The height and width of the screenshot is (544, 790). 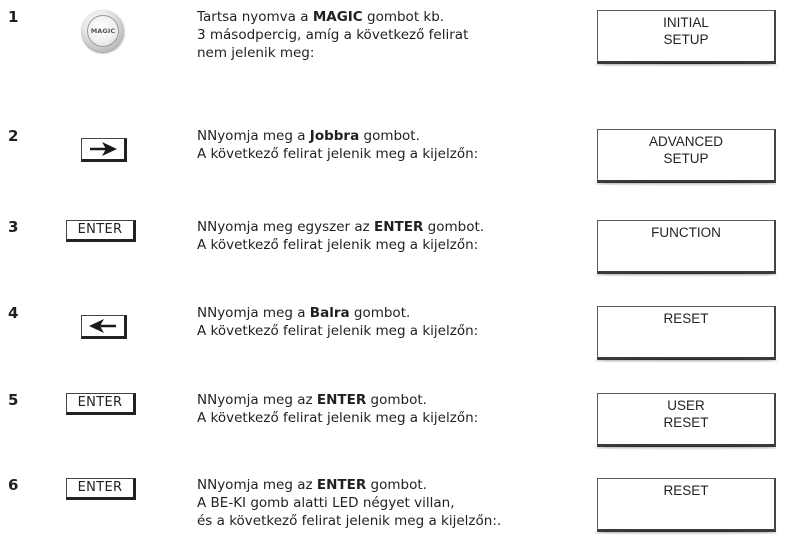 I want to click on left-arrow-button-icon, so click(x=104, y=327).